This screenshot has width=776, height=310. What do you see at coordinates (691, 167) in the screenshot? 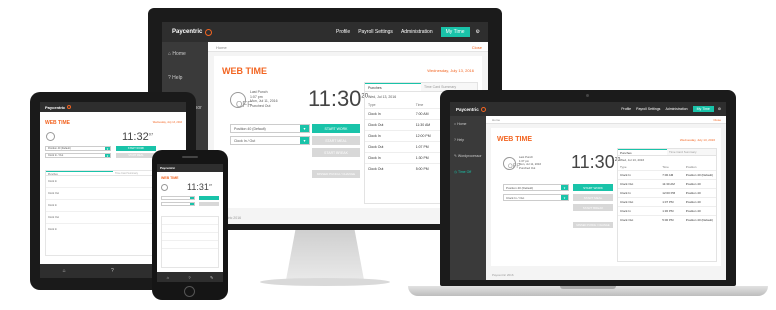
I see `col-position-header: Position` at bounding box center [691, 167].